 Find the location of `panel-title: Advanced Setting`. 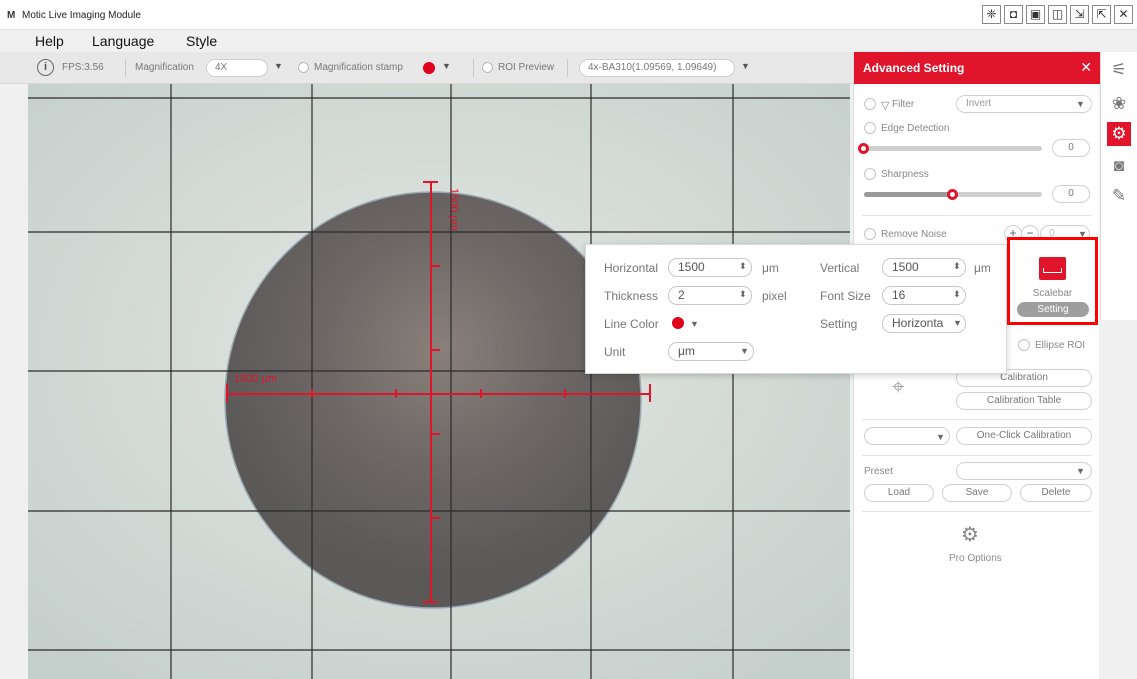

panel-title: Advanced Setting is located at coordinates (914, 68).